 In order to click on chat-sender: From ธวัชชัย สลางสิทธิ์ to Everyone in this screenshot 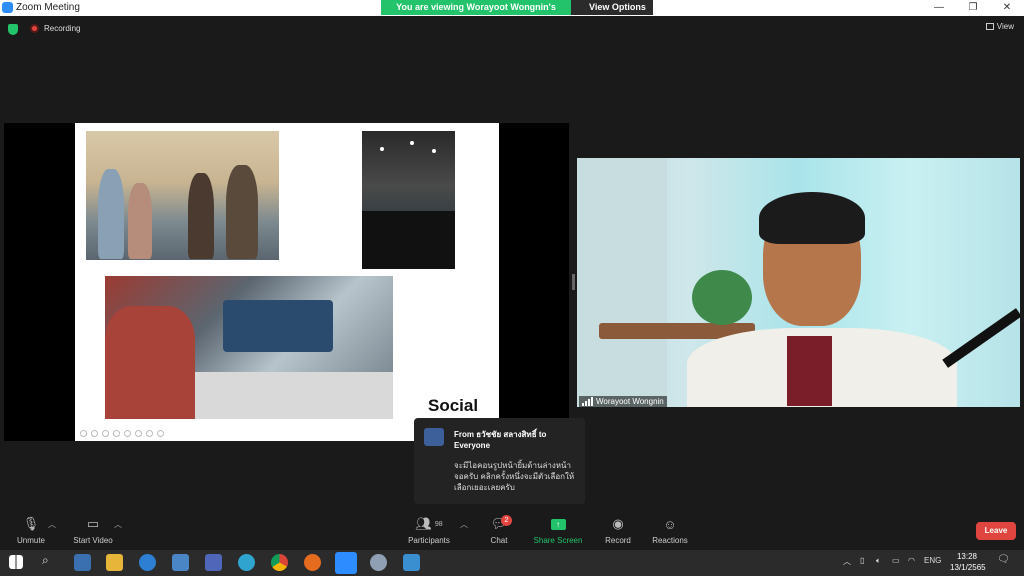, I will do `click(500, 440)`.